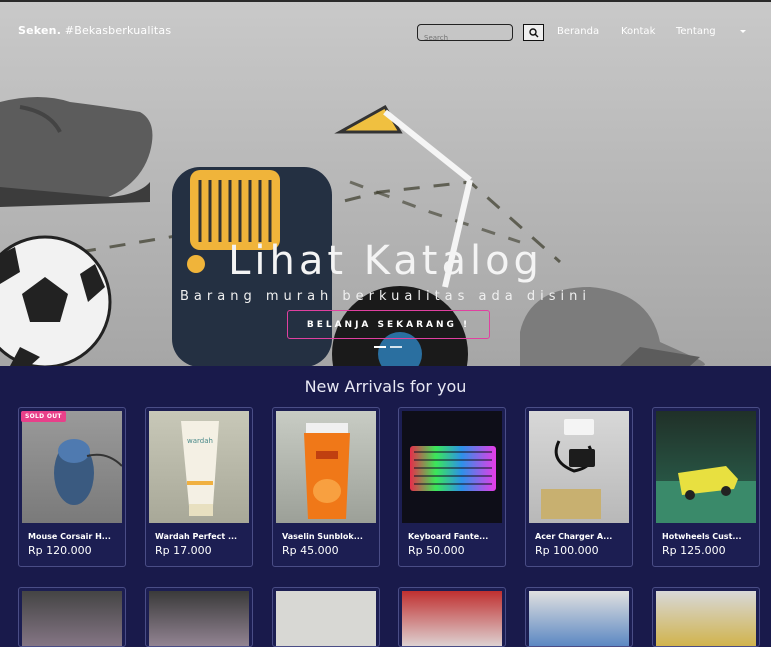  What do you see at coordinates (88, 472) in the screenshot?
I see `mouse-photo` at bounding box center [88, 472].